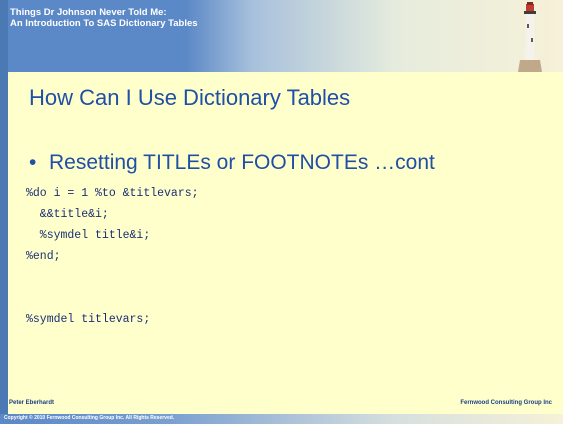 Image resolution: width=563 pixels, height=424 pixels. Describe the element at coordinates (43, 256) in the screenshot. I see `code-line: %end;` at that location.